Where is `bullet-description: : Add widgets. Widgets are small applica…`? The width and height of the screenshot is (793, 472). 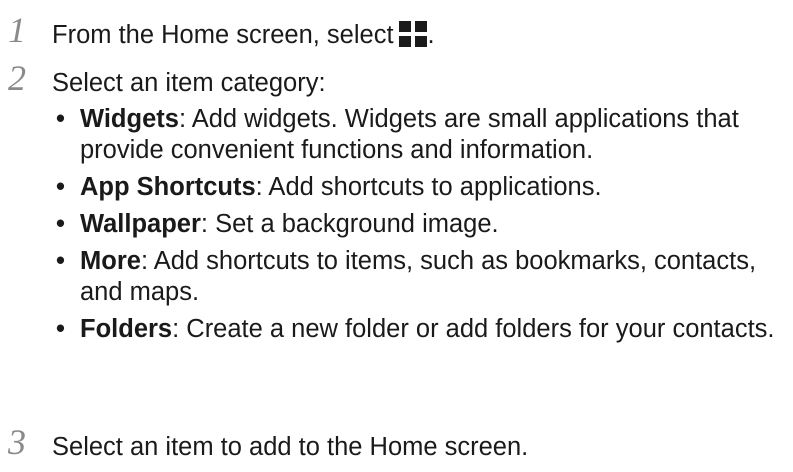
bullet-description: : Add widgets. Widgets are small applica… is located at coordinates (409, 134).